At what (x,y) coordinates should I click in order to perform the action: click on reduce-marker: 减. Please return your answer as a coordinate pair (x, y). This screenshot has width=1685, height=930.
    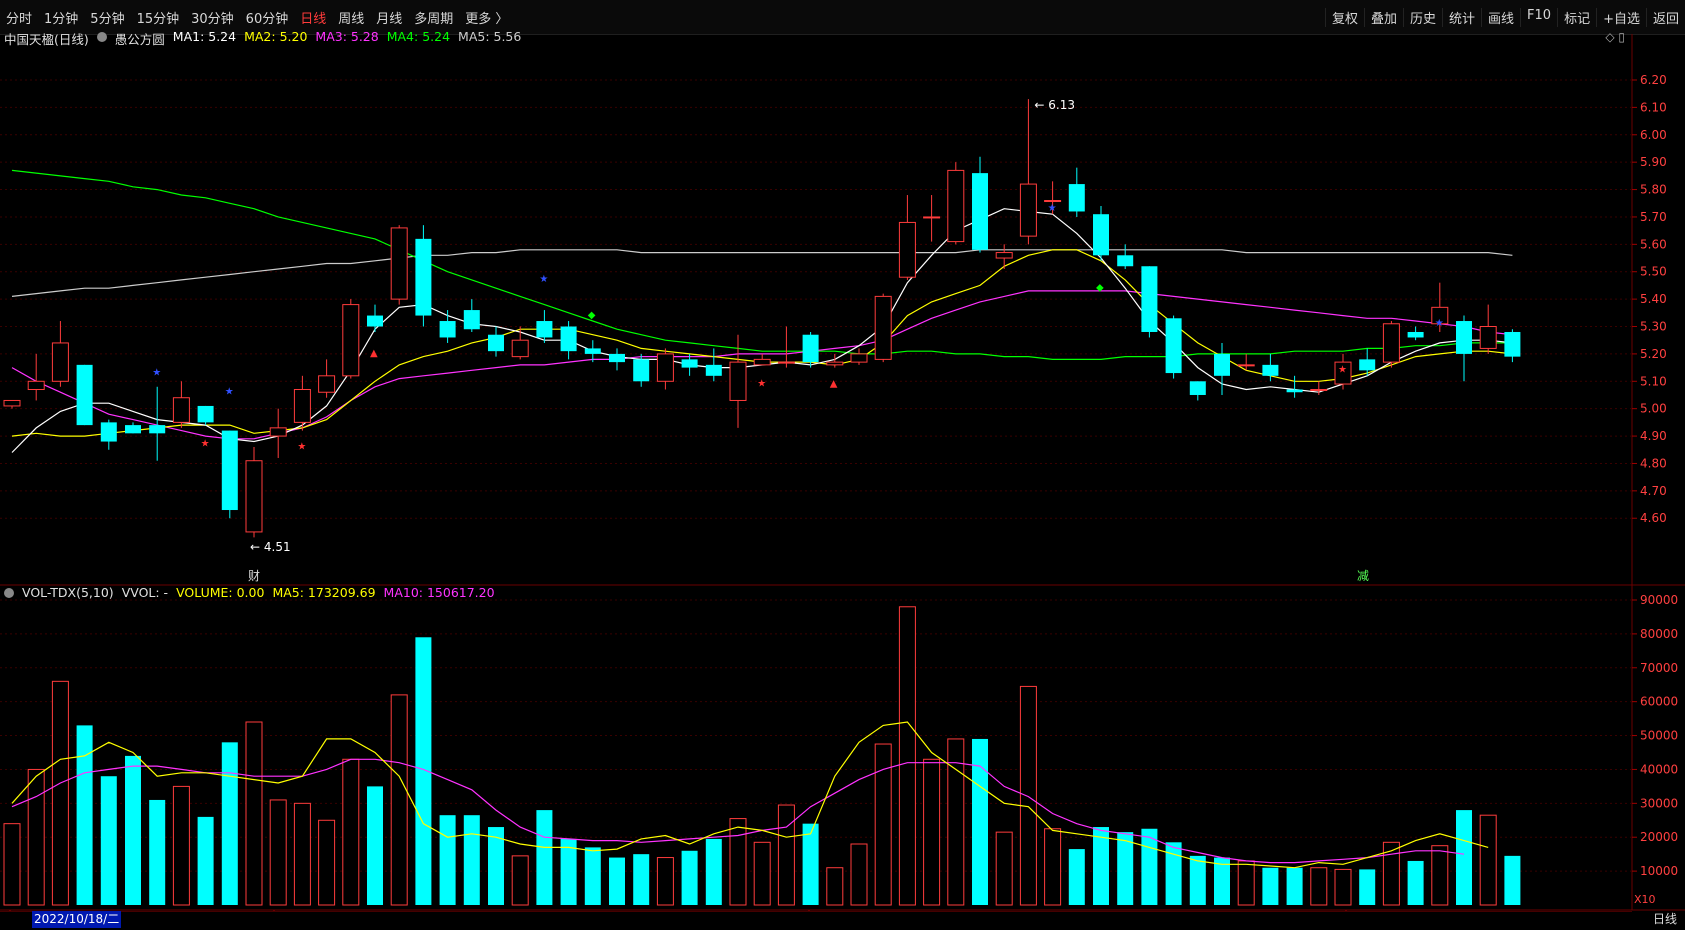
    Looking at the image, I should click on (1363, 576).